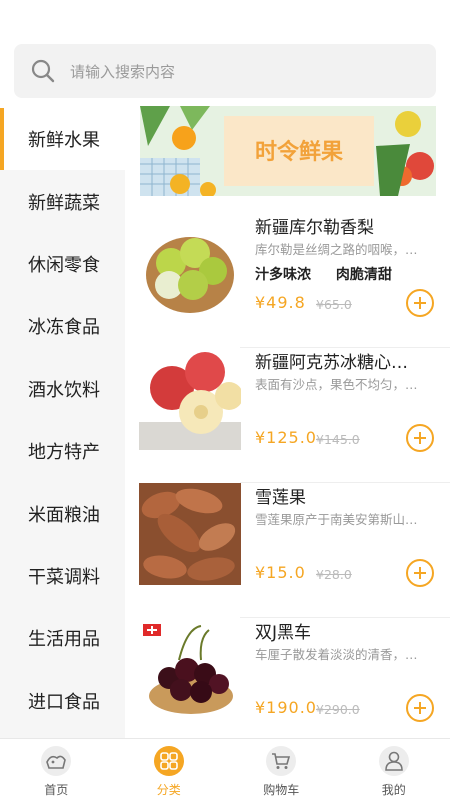  What do you see at coordinates (334, 304) in the screenshot?
I see `product-old-price: ¥65.0` at bounding box center [334, 304].